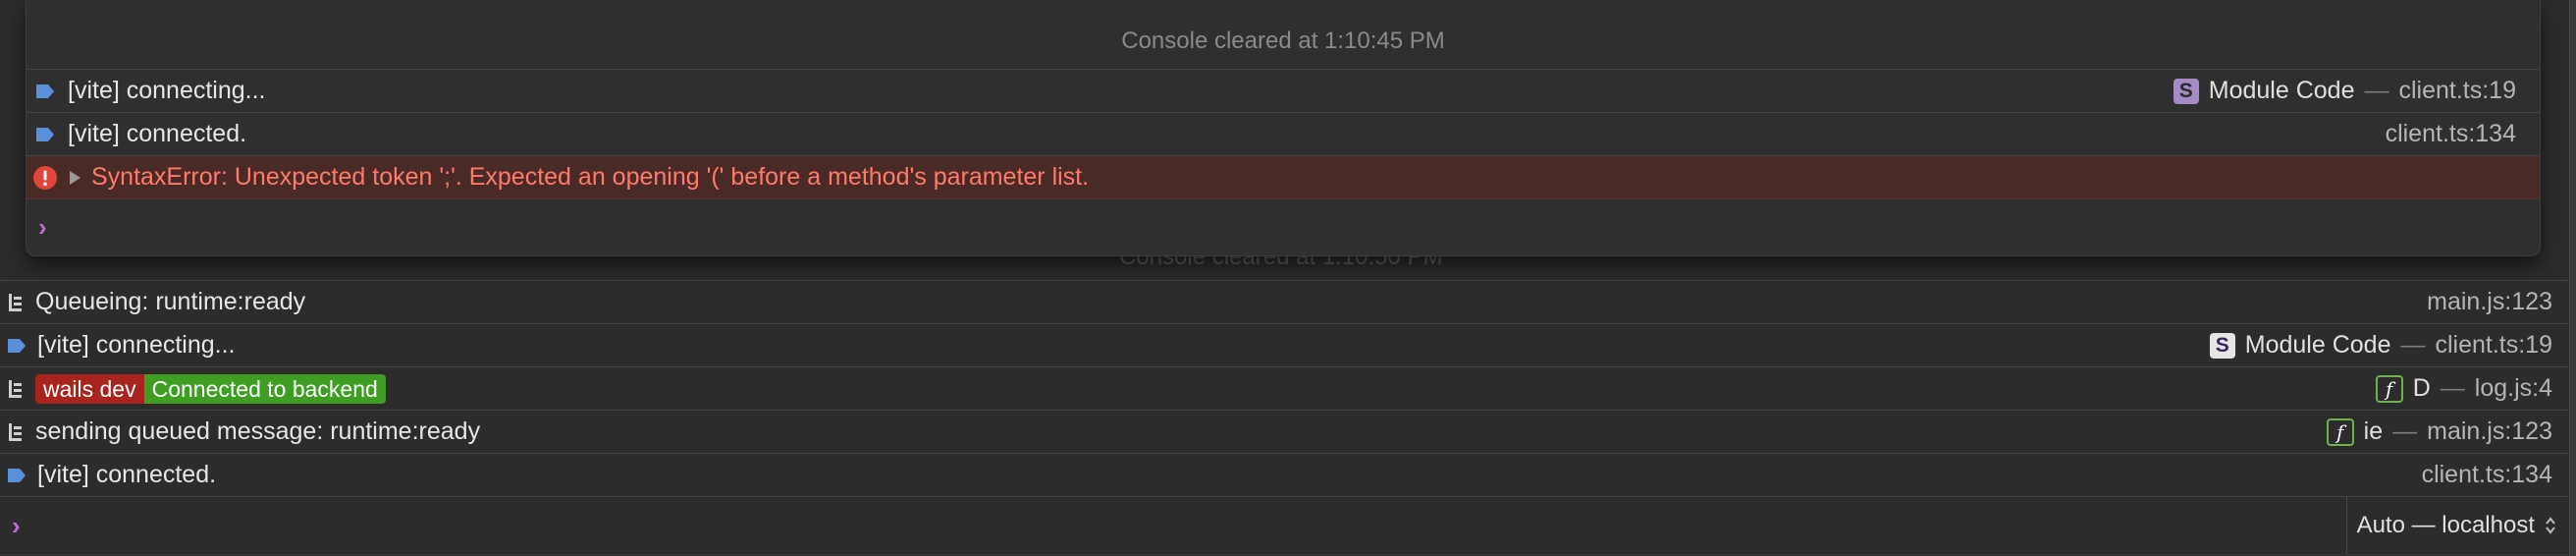  I want to click on console-prompt: ›, so click(1283, 226).